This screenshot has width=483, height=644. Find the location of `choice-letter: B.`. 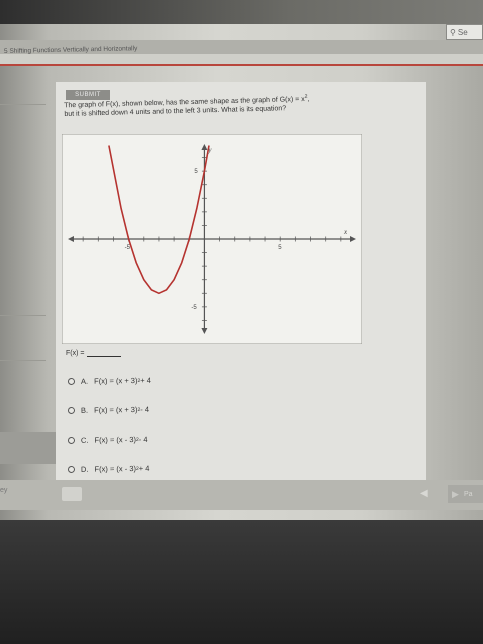

choice-letter: B. is located at coordinates (84, 410).